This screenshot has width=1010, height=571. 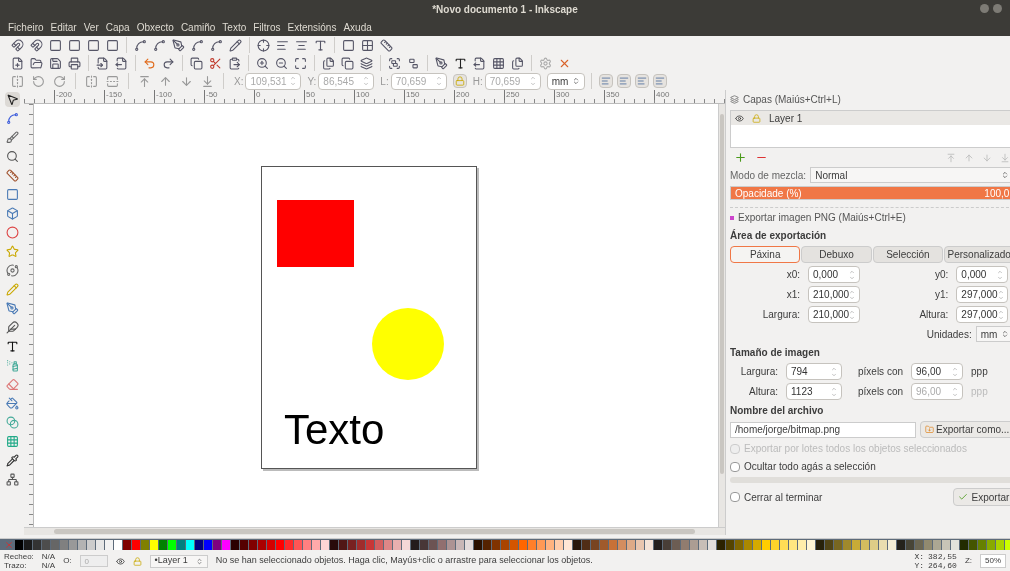 I want to click on section-heading: Área de exportación, so click(x=779, y=235).